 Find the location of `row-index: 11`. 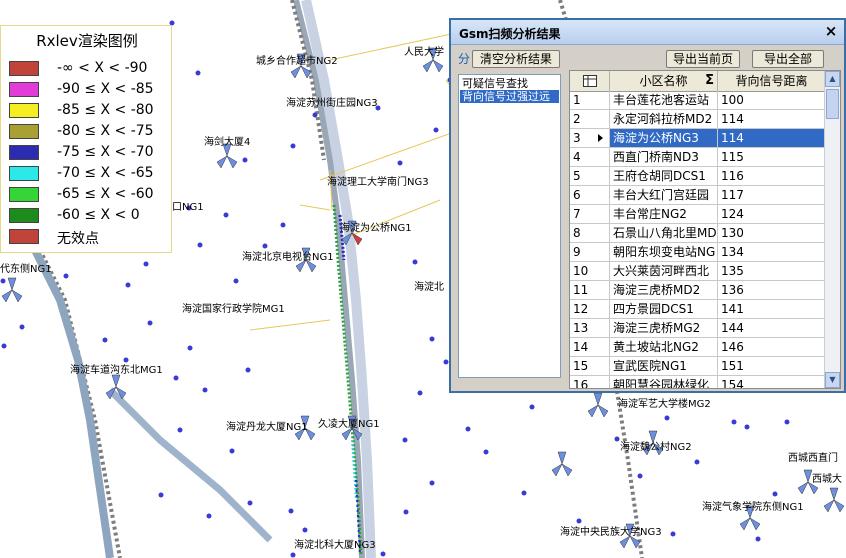

row-index: 11 is located at coordinates (590, 290).